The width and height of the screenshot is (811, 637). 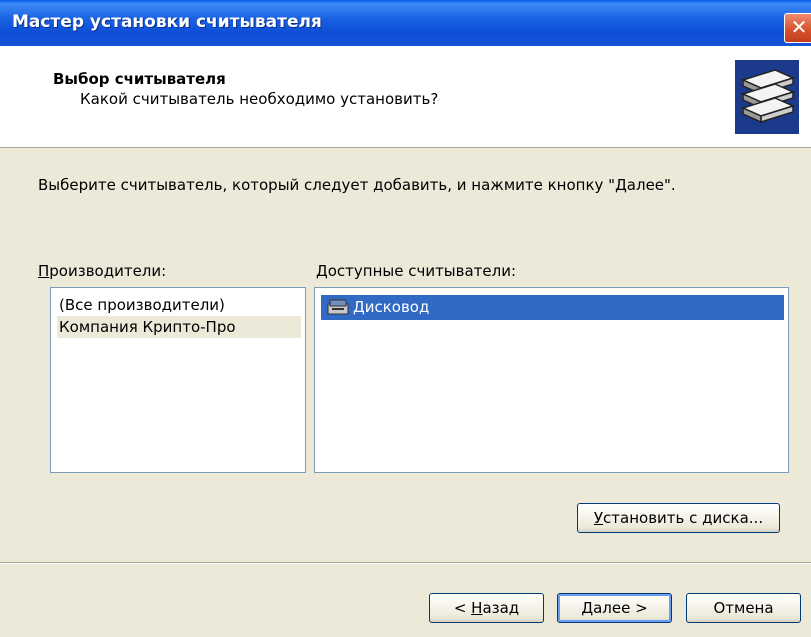 I want to click on manufacturers-list: (Все производители) Компания Крипто-Про, so click(x=178, y=380).